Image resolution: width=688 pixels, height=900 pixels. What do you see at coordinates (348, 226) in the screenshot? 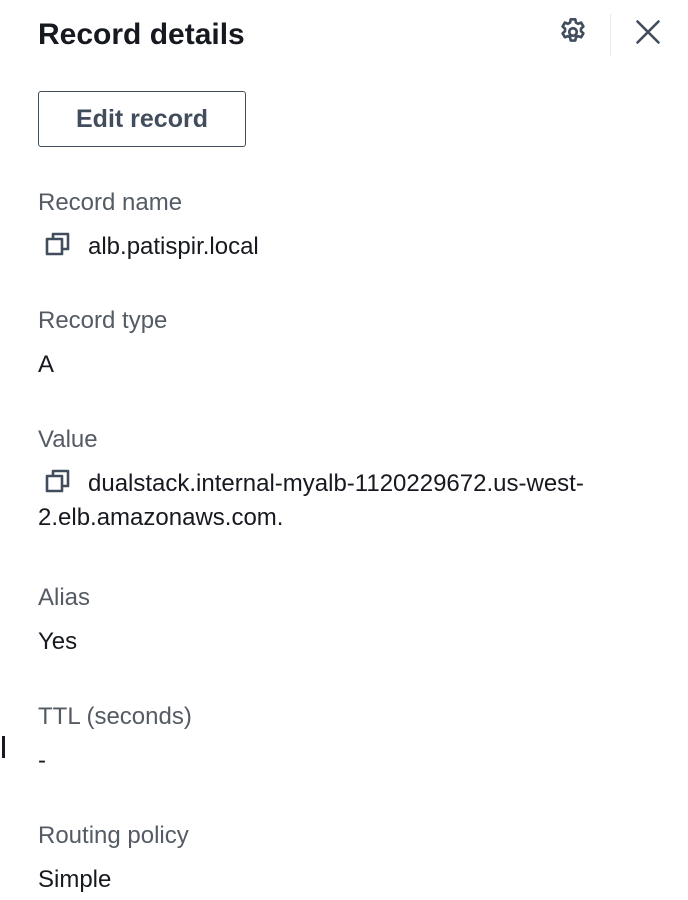
I see `field-record-name: Record name alb.patispir.local` at bounding box center [348, 226].